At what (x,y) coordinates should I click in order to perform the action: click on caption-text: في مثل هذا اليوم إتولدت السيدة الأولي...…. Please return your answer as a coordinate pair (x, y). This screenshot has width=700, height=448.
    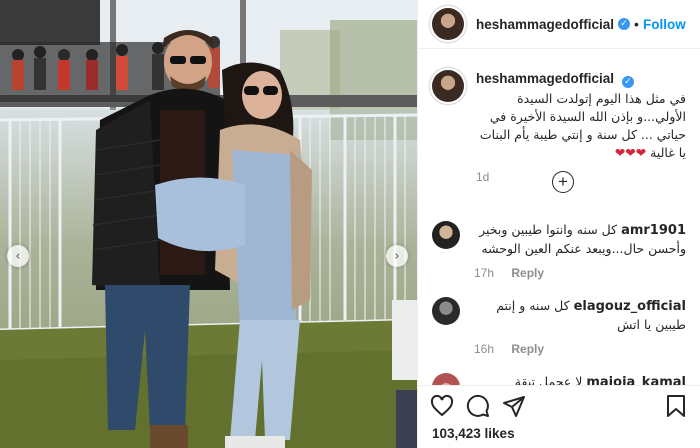
    Looking at the image, I should click on (582, 125).